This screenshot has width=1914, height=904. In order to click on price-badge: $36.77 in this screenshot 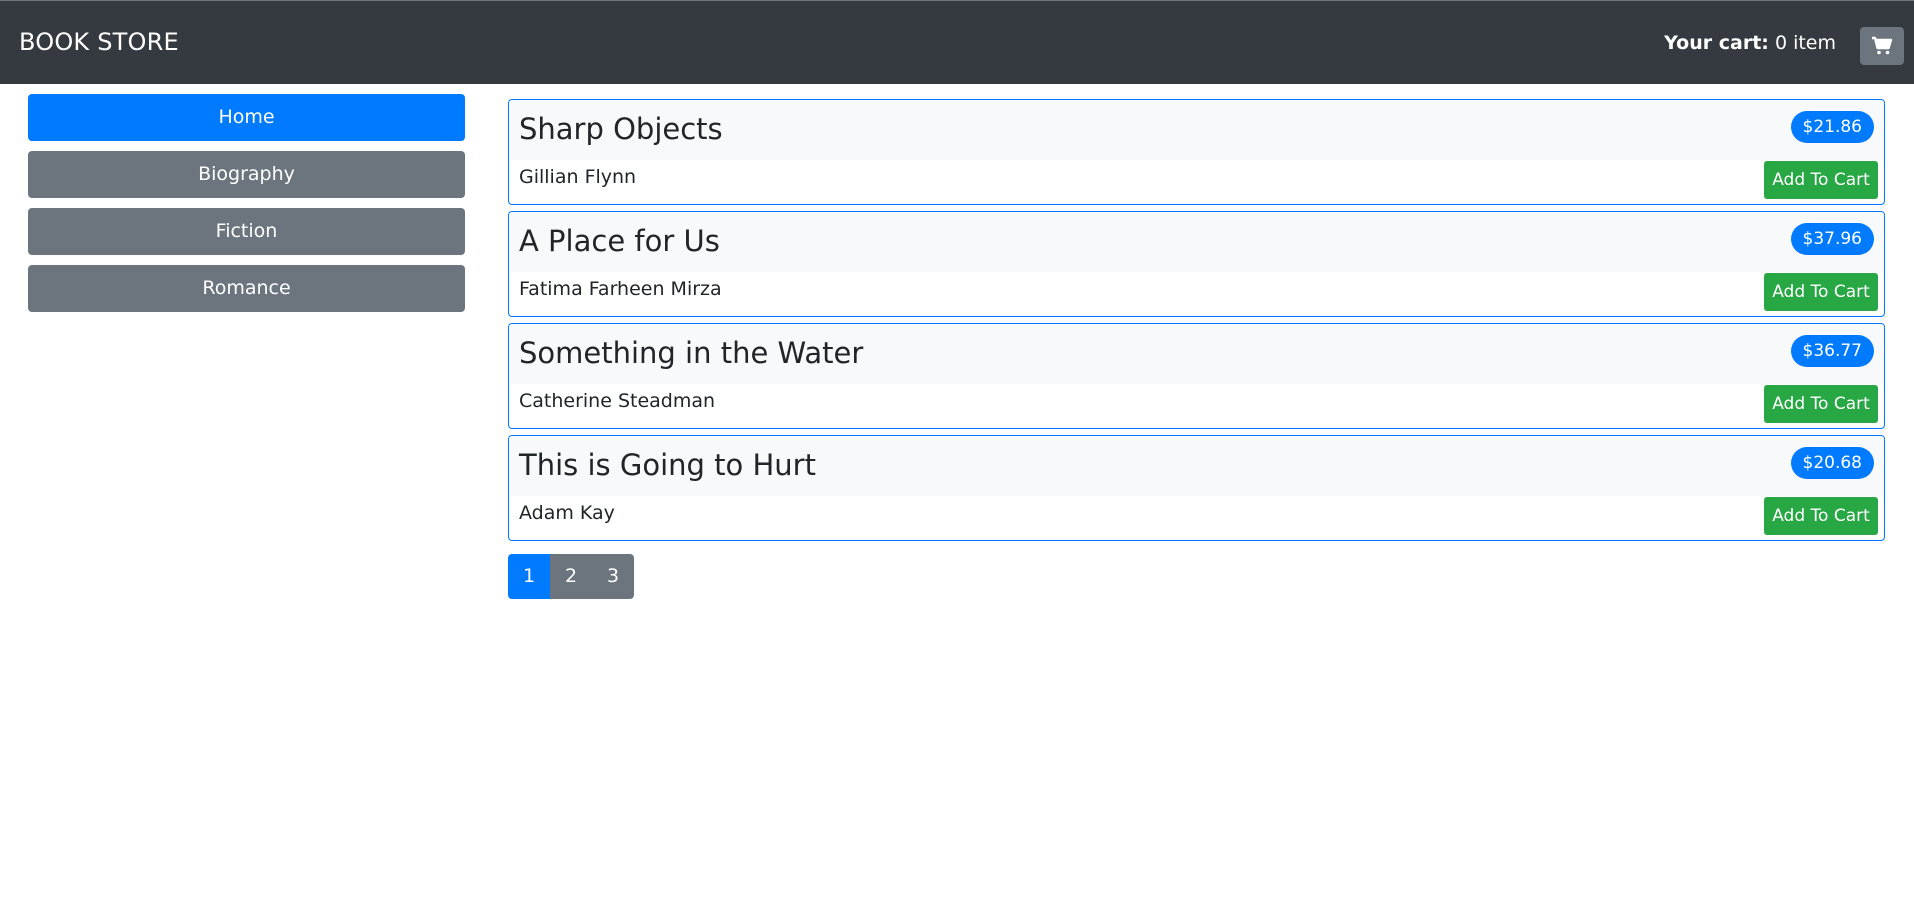, I will do `click(1832, 351)`.